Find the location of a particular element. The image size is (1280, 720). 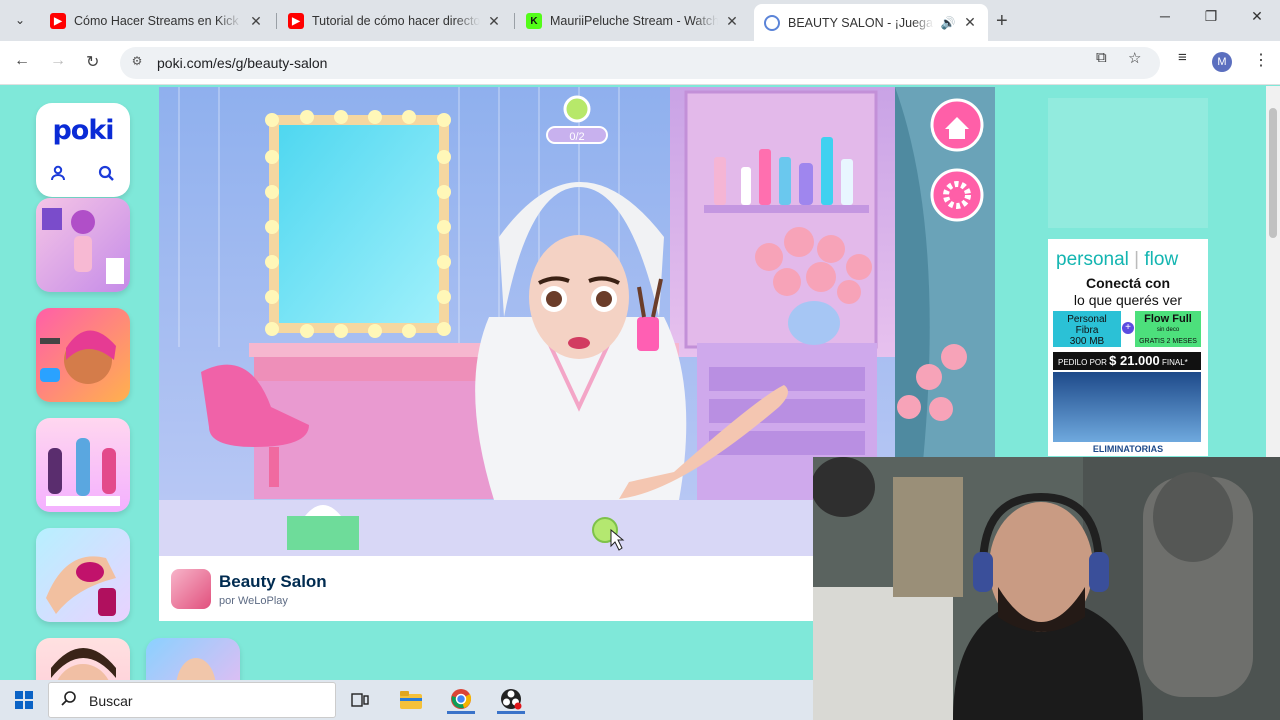

taskbar-search-placeholder: Buscar is located at coordinates (111, 701).